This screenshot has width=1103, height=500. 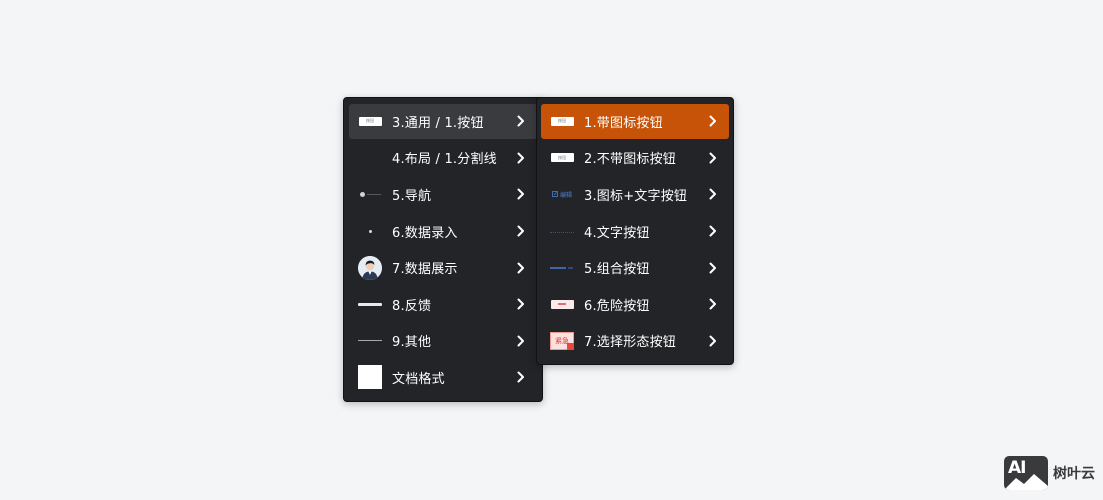 I want to click on menu-item-feedback: 8.反馈, so click(x=443, y=304).